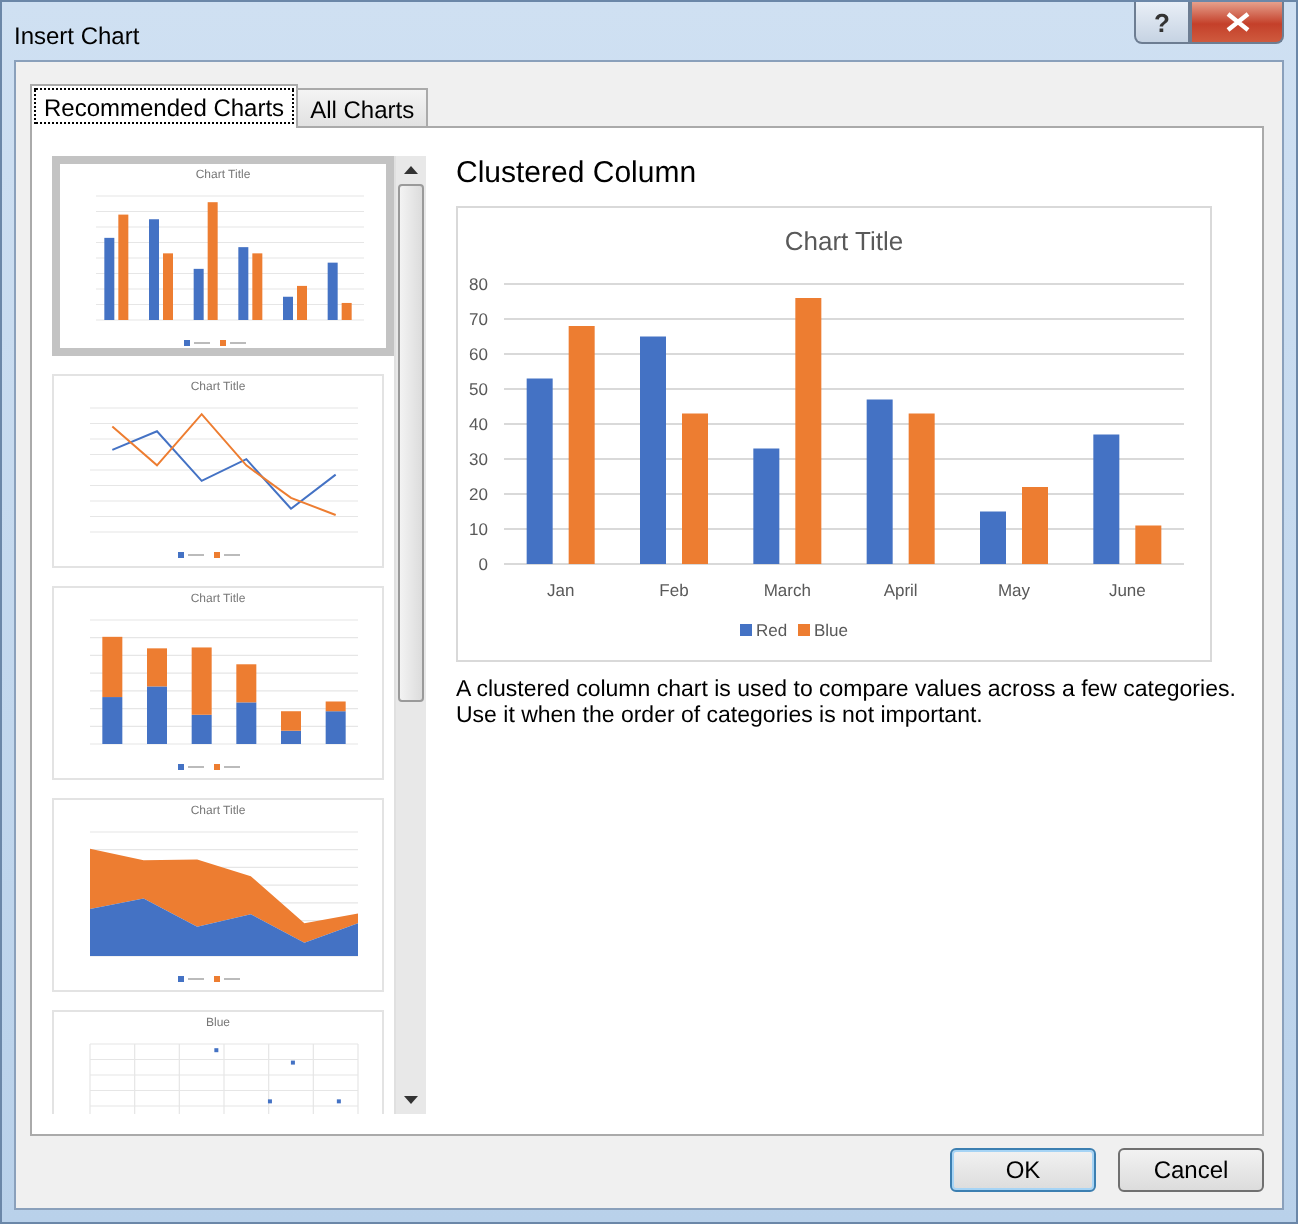 The image size is (1298, 1224). I want to click on tick-label: 60, so click(478, 354).